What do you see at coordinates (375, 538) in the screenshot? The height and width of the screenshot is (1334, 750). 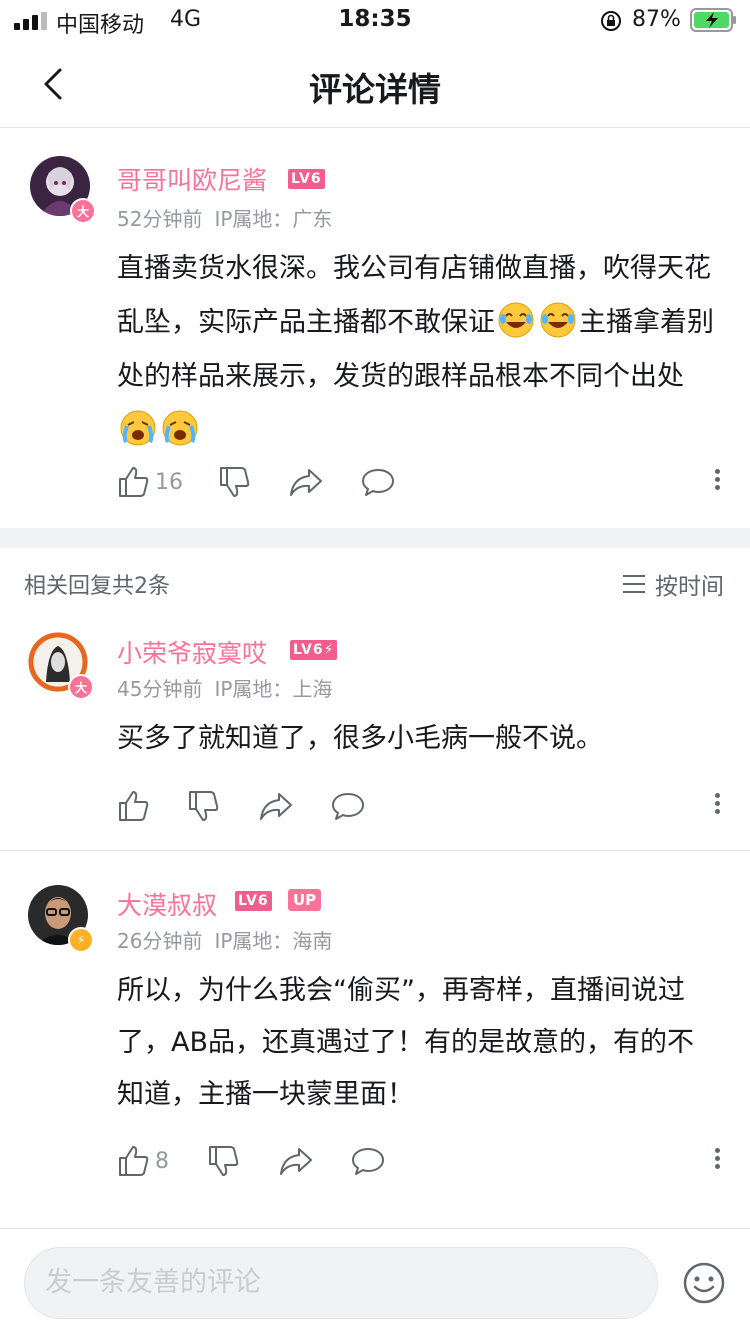 I see `section-gap` at bounding box center [375, 538].